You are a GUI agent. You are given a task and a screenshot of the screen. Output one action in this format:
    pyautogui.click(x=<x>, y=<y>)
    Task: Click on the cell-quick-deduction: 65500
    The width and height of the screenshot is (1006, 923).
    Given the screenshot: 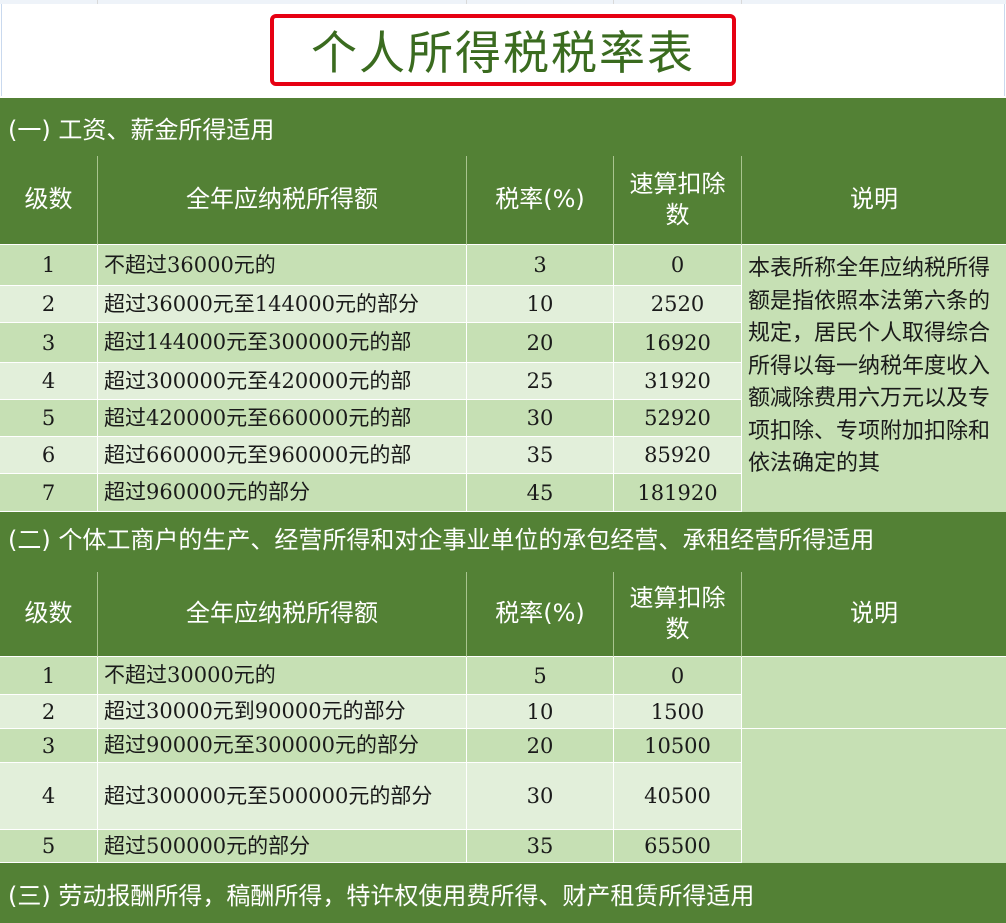 What is the action you would take?
    pyautogui.click(x=678, y=846)
    